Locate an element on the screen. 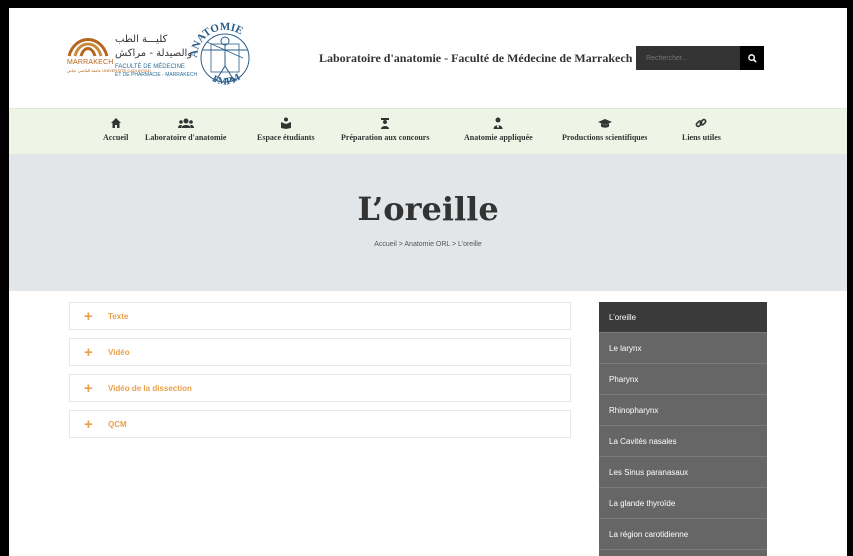  accordion-item-qcm: + QCM is located at coordinates (320, 424).